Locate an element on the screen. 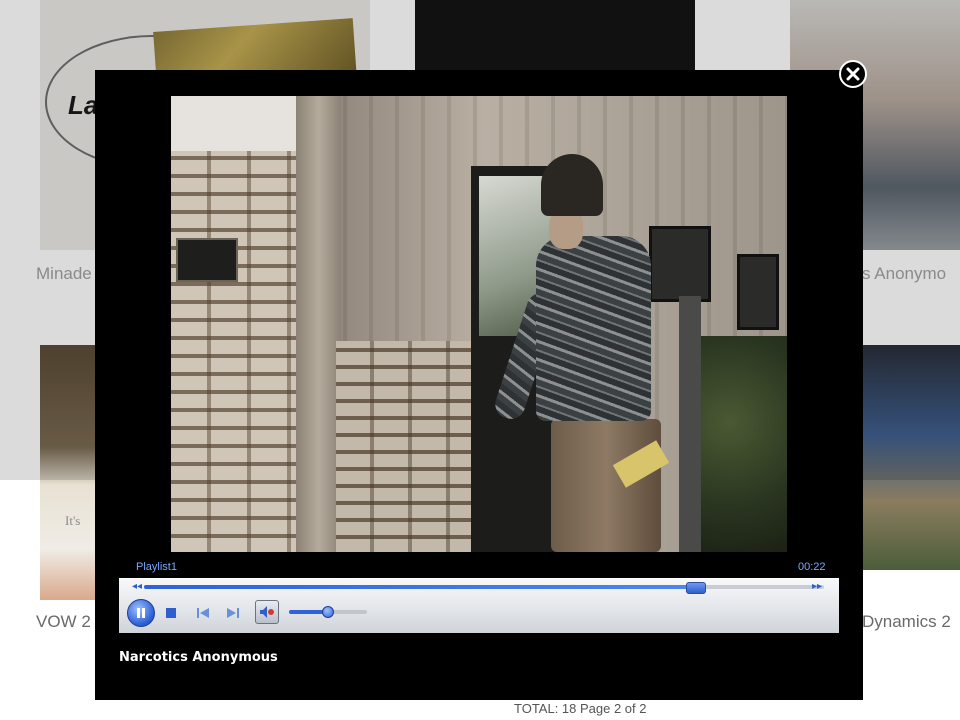  seek-bar is located at coordinates (484, 588).